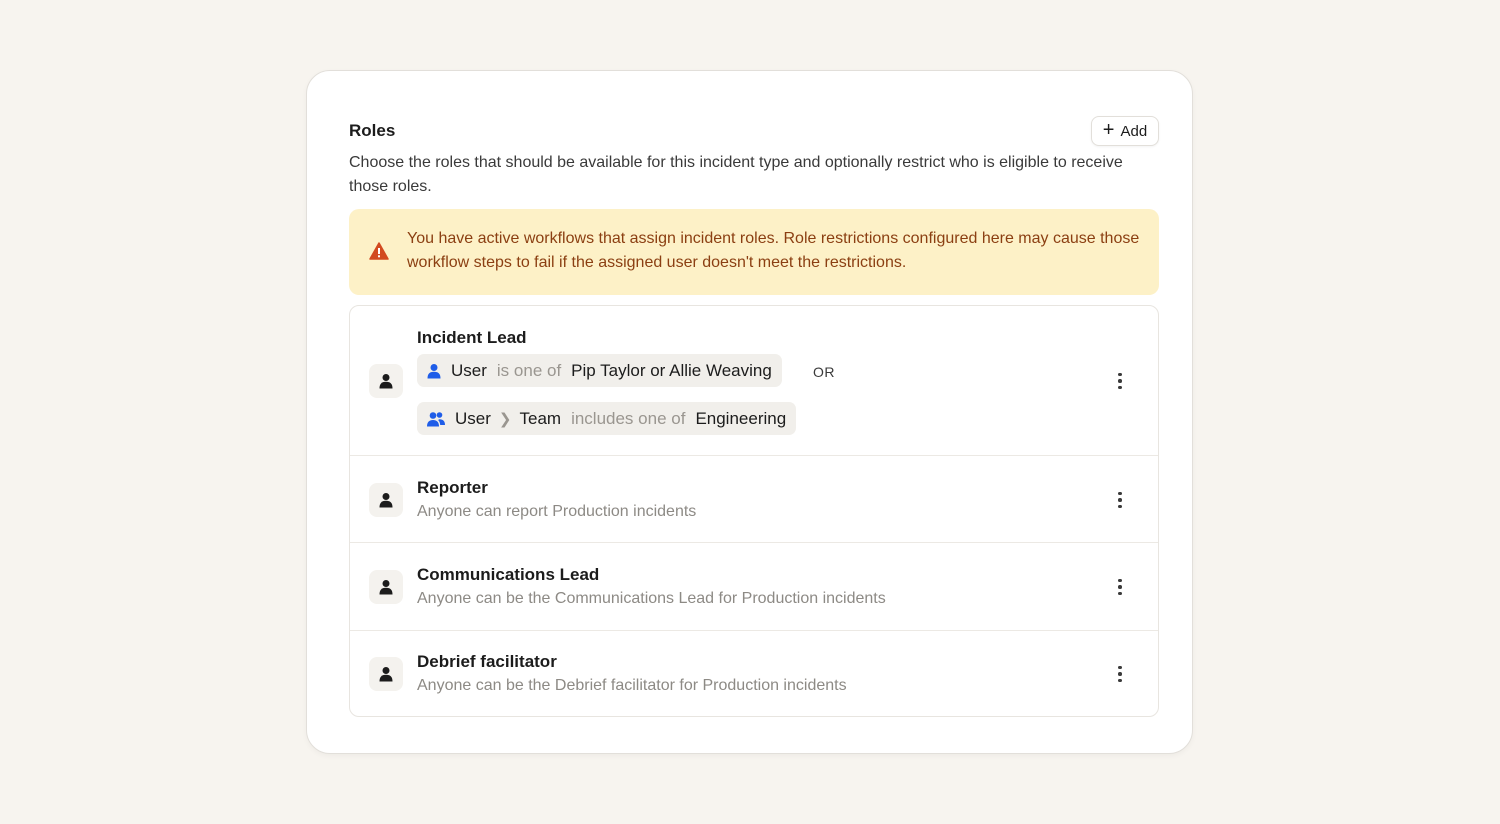  What do you see at coordinates (529, 370) in the screenshot?
I see `condition-operator: is one of` at bounding box center [529, 370].